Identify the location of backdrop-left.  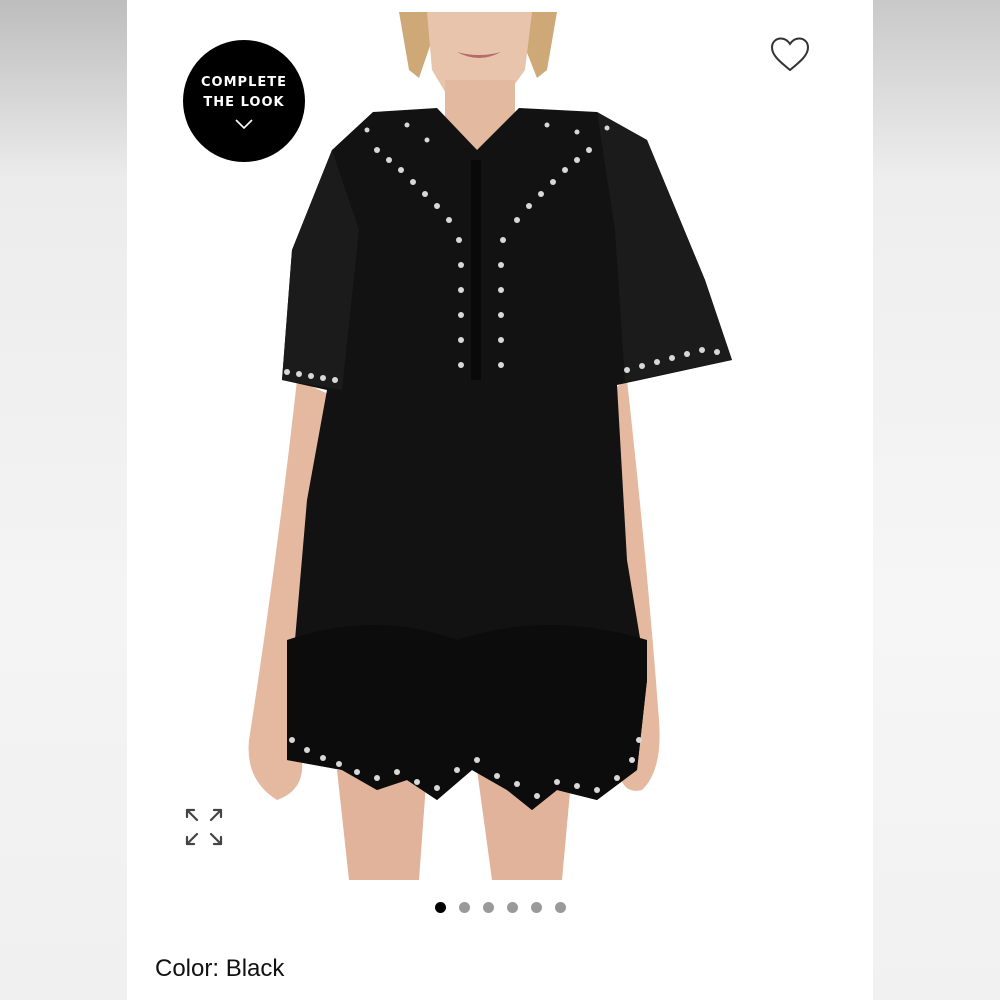
(63, 500).